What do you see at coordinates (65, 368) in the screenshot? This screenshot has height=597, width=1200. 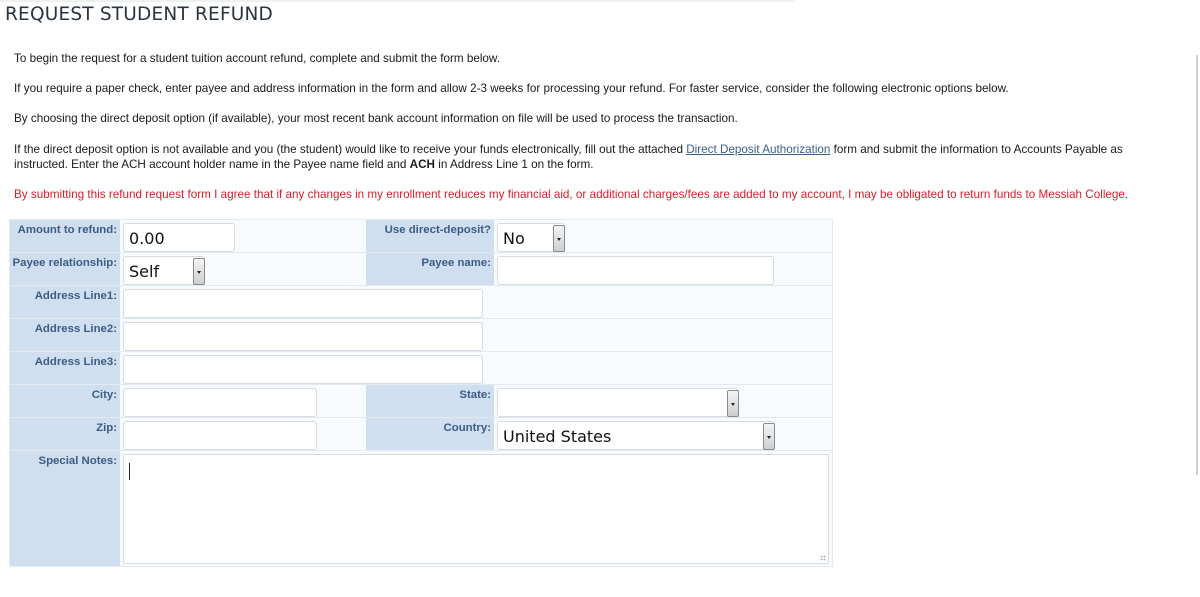 I see `address-line3-label: Address Line3:` at bounding box center [65, 368].